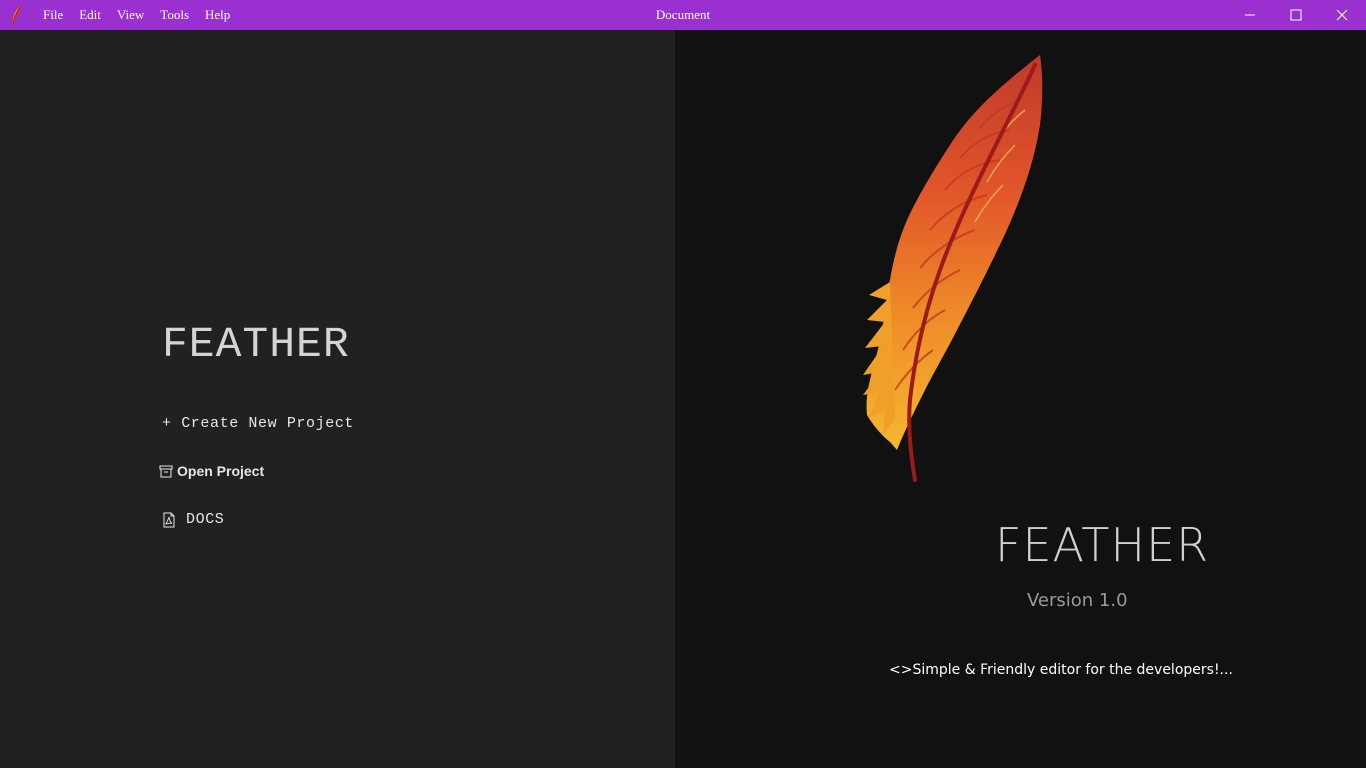  I want to click on create-new-project-button: + Create New Project, so click(258, 423).